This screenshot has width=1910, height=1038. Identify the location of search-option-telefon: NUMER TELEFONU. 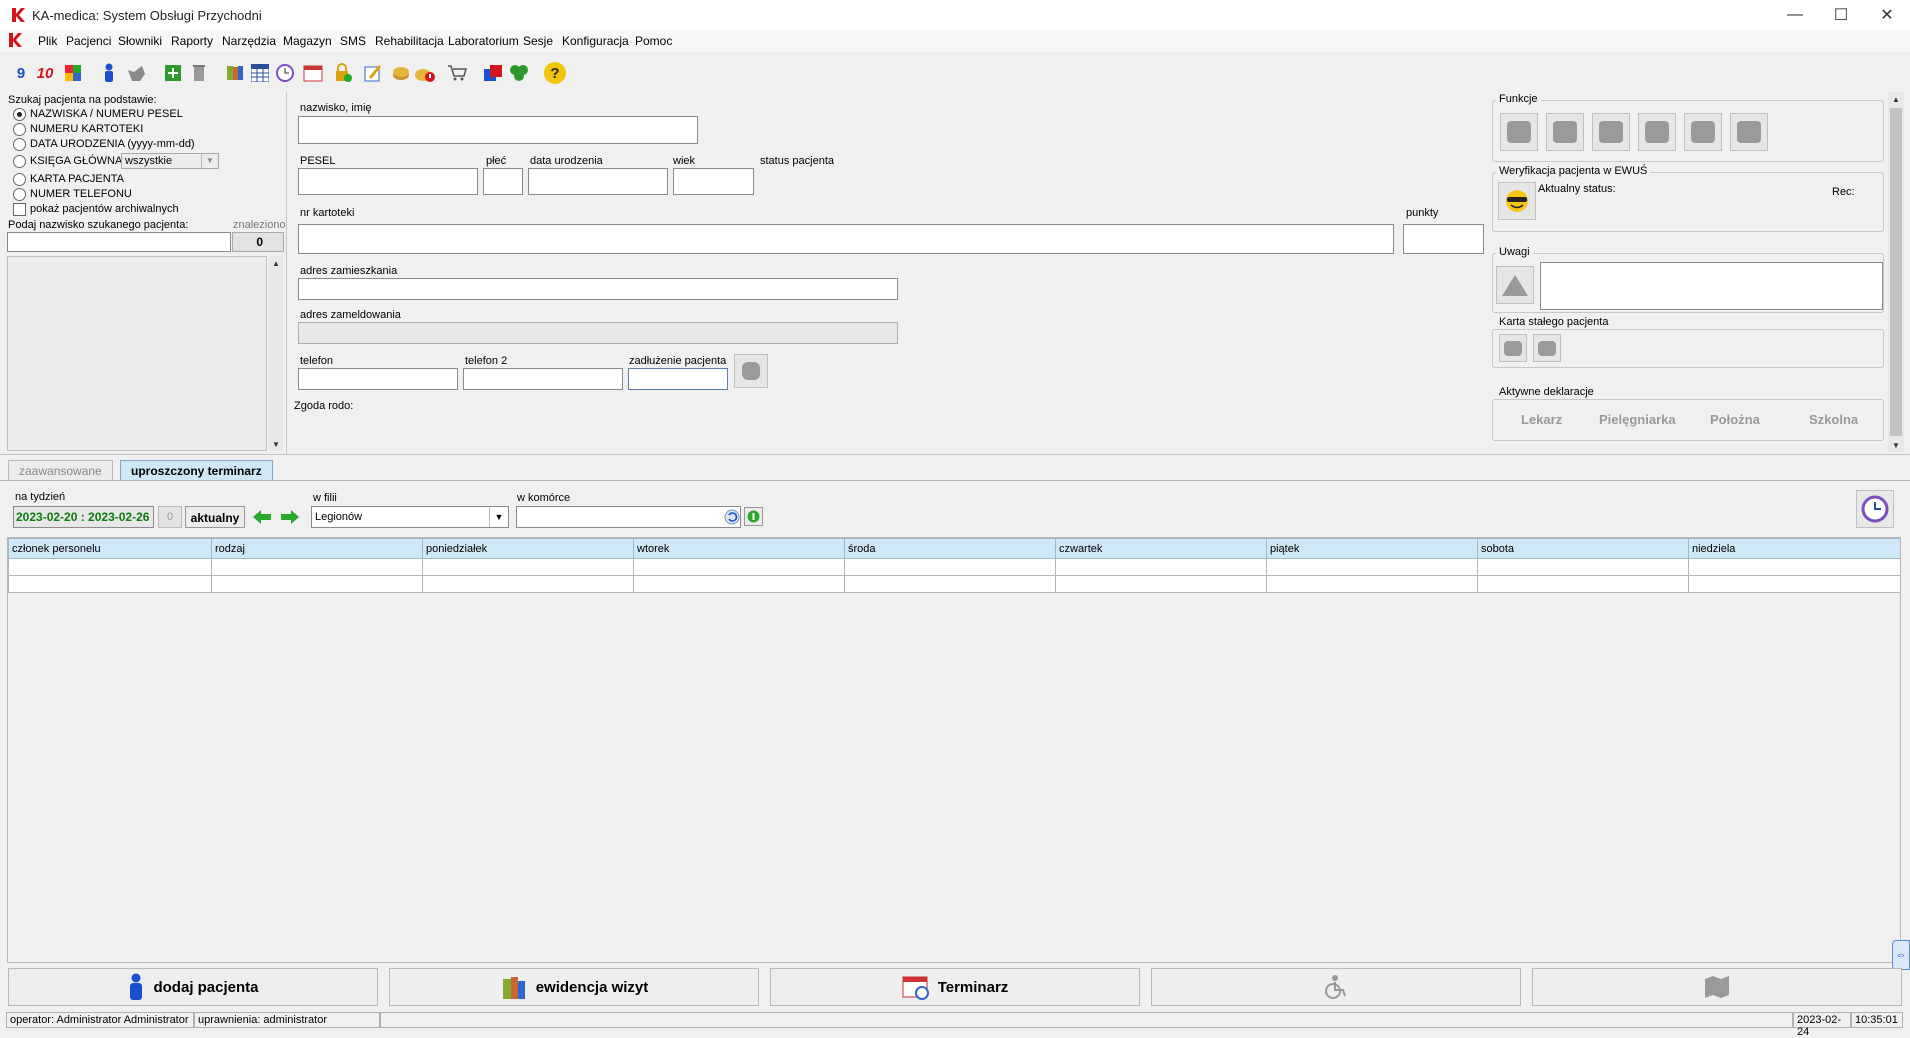
(72, 196).